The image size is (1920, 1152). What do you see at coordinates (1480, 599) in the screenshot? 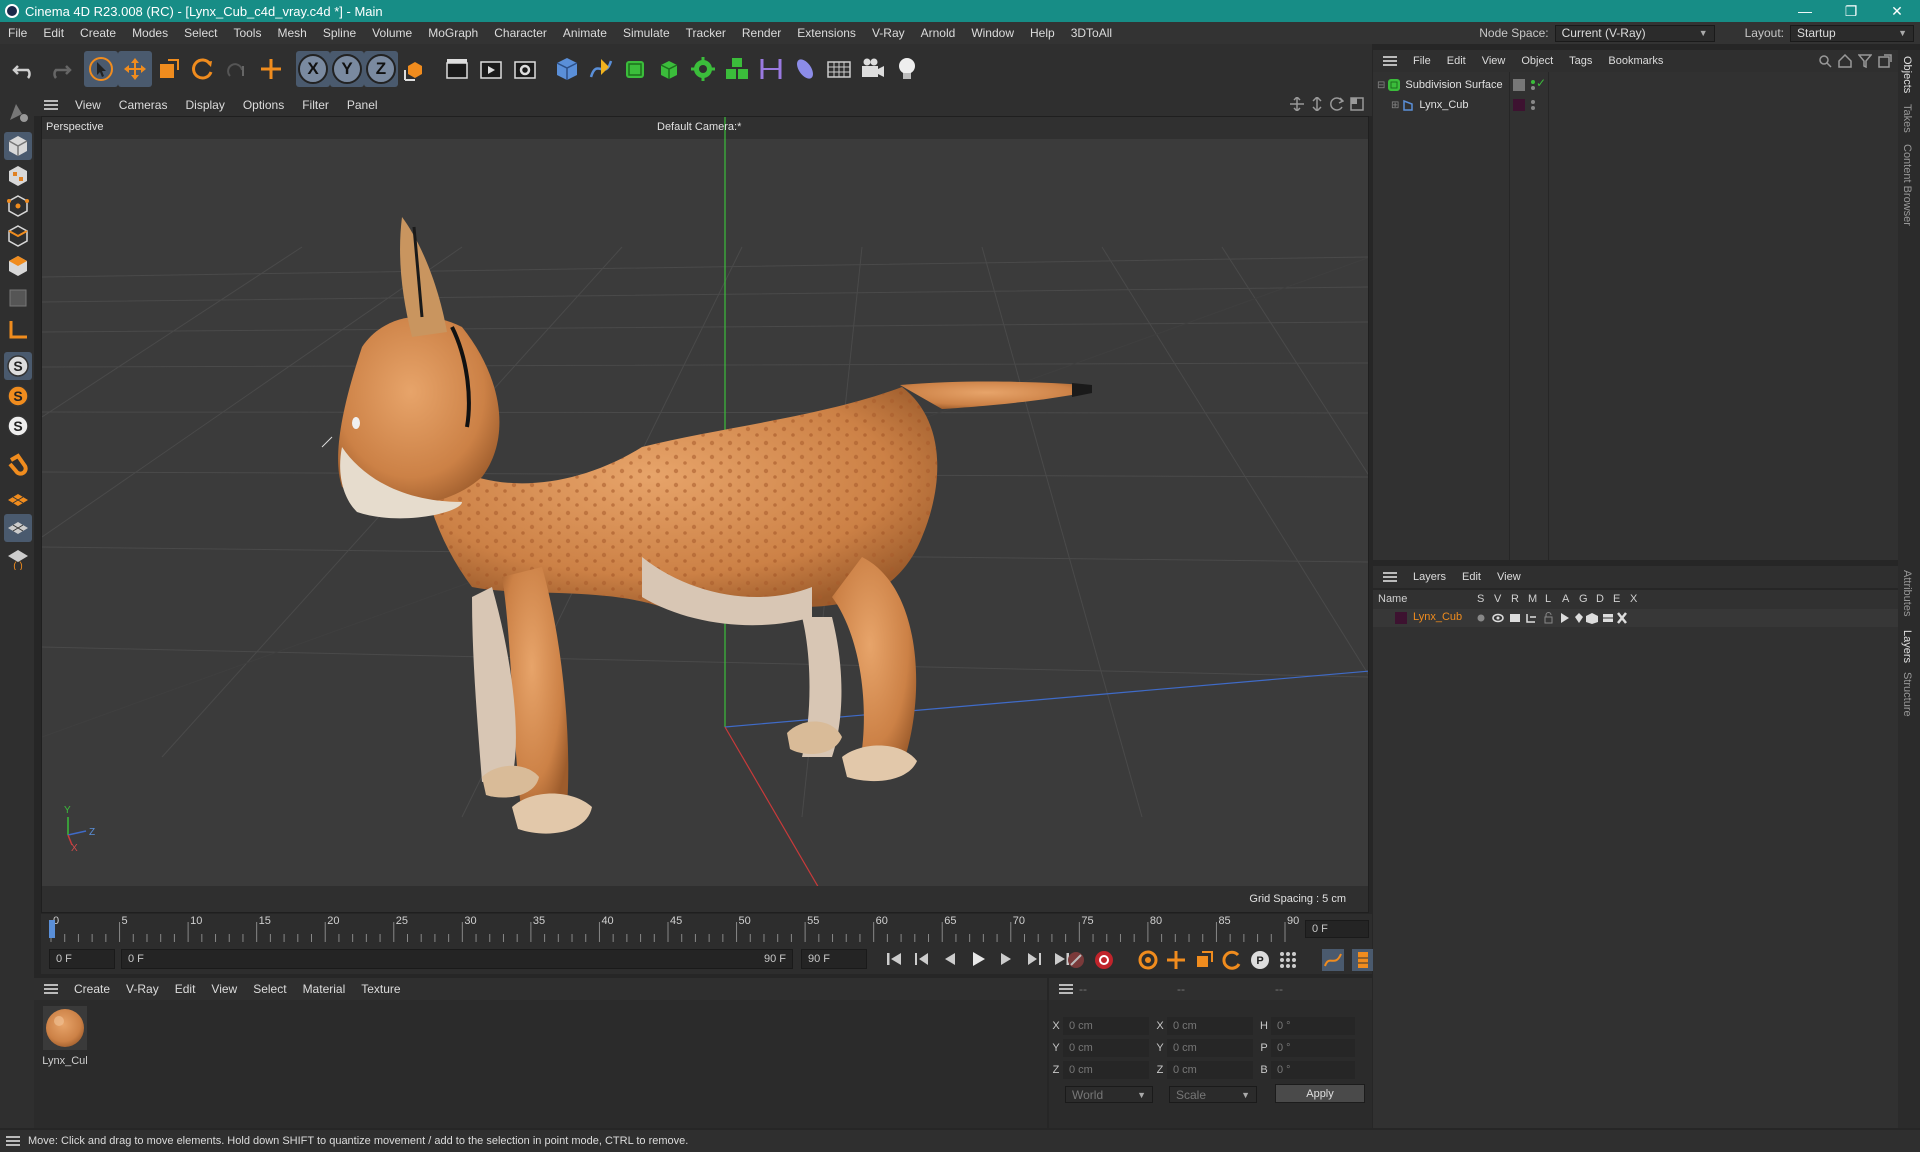
I see `layer-col-solo: S` at bounding box center [1480, 599].